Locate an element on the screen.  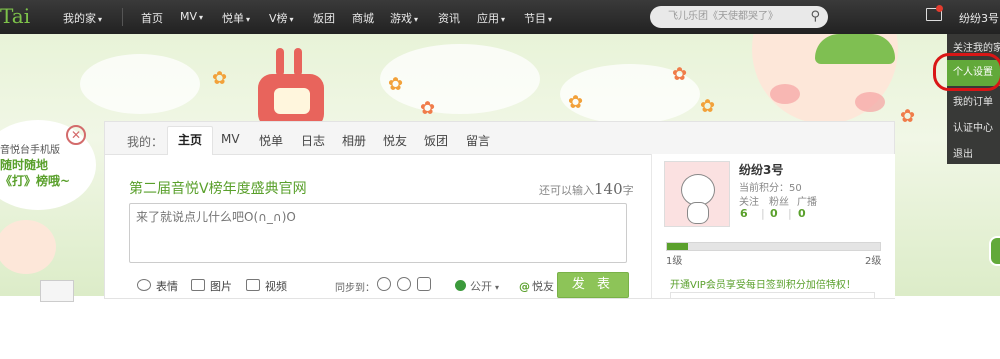
vip-box is located at coordinates (772, 295).